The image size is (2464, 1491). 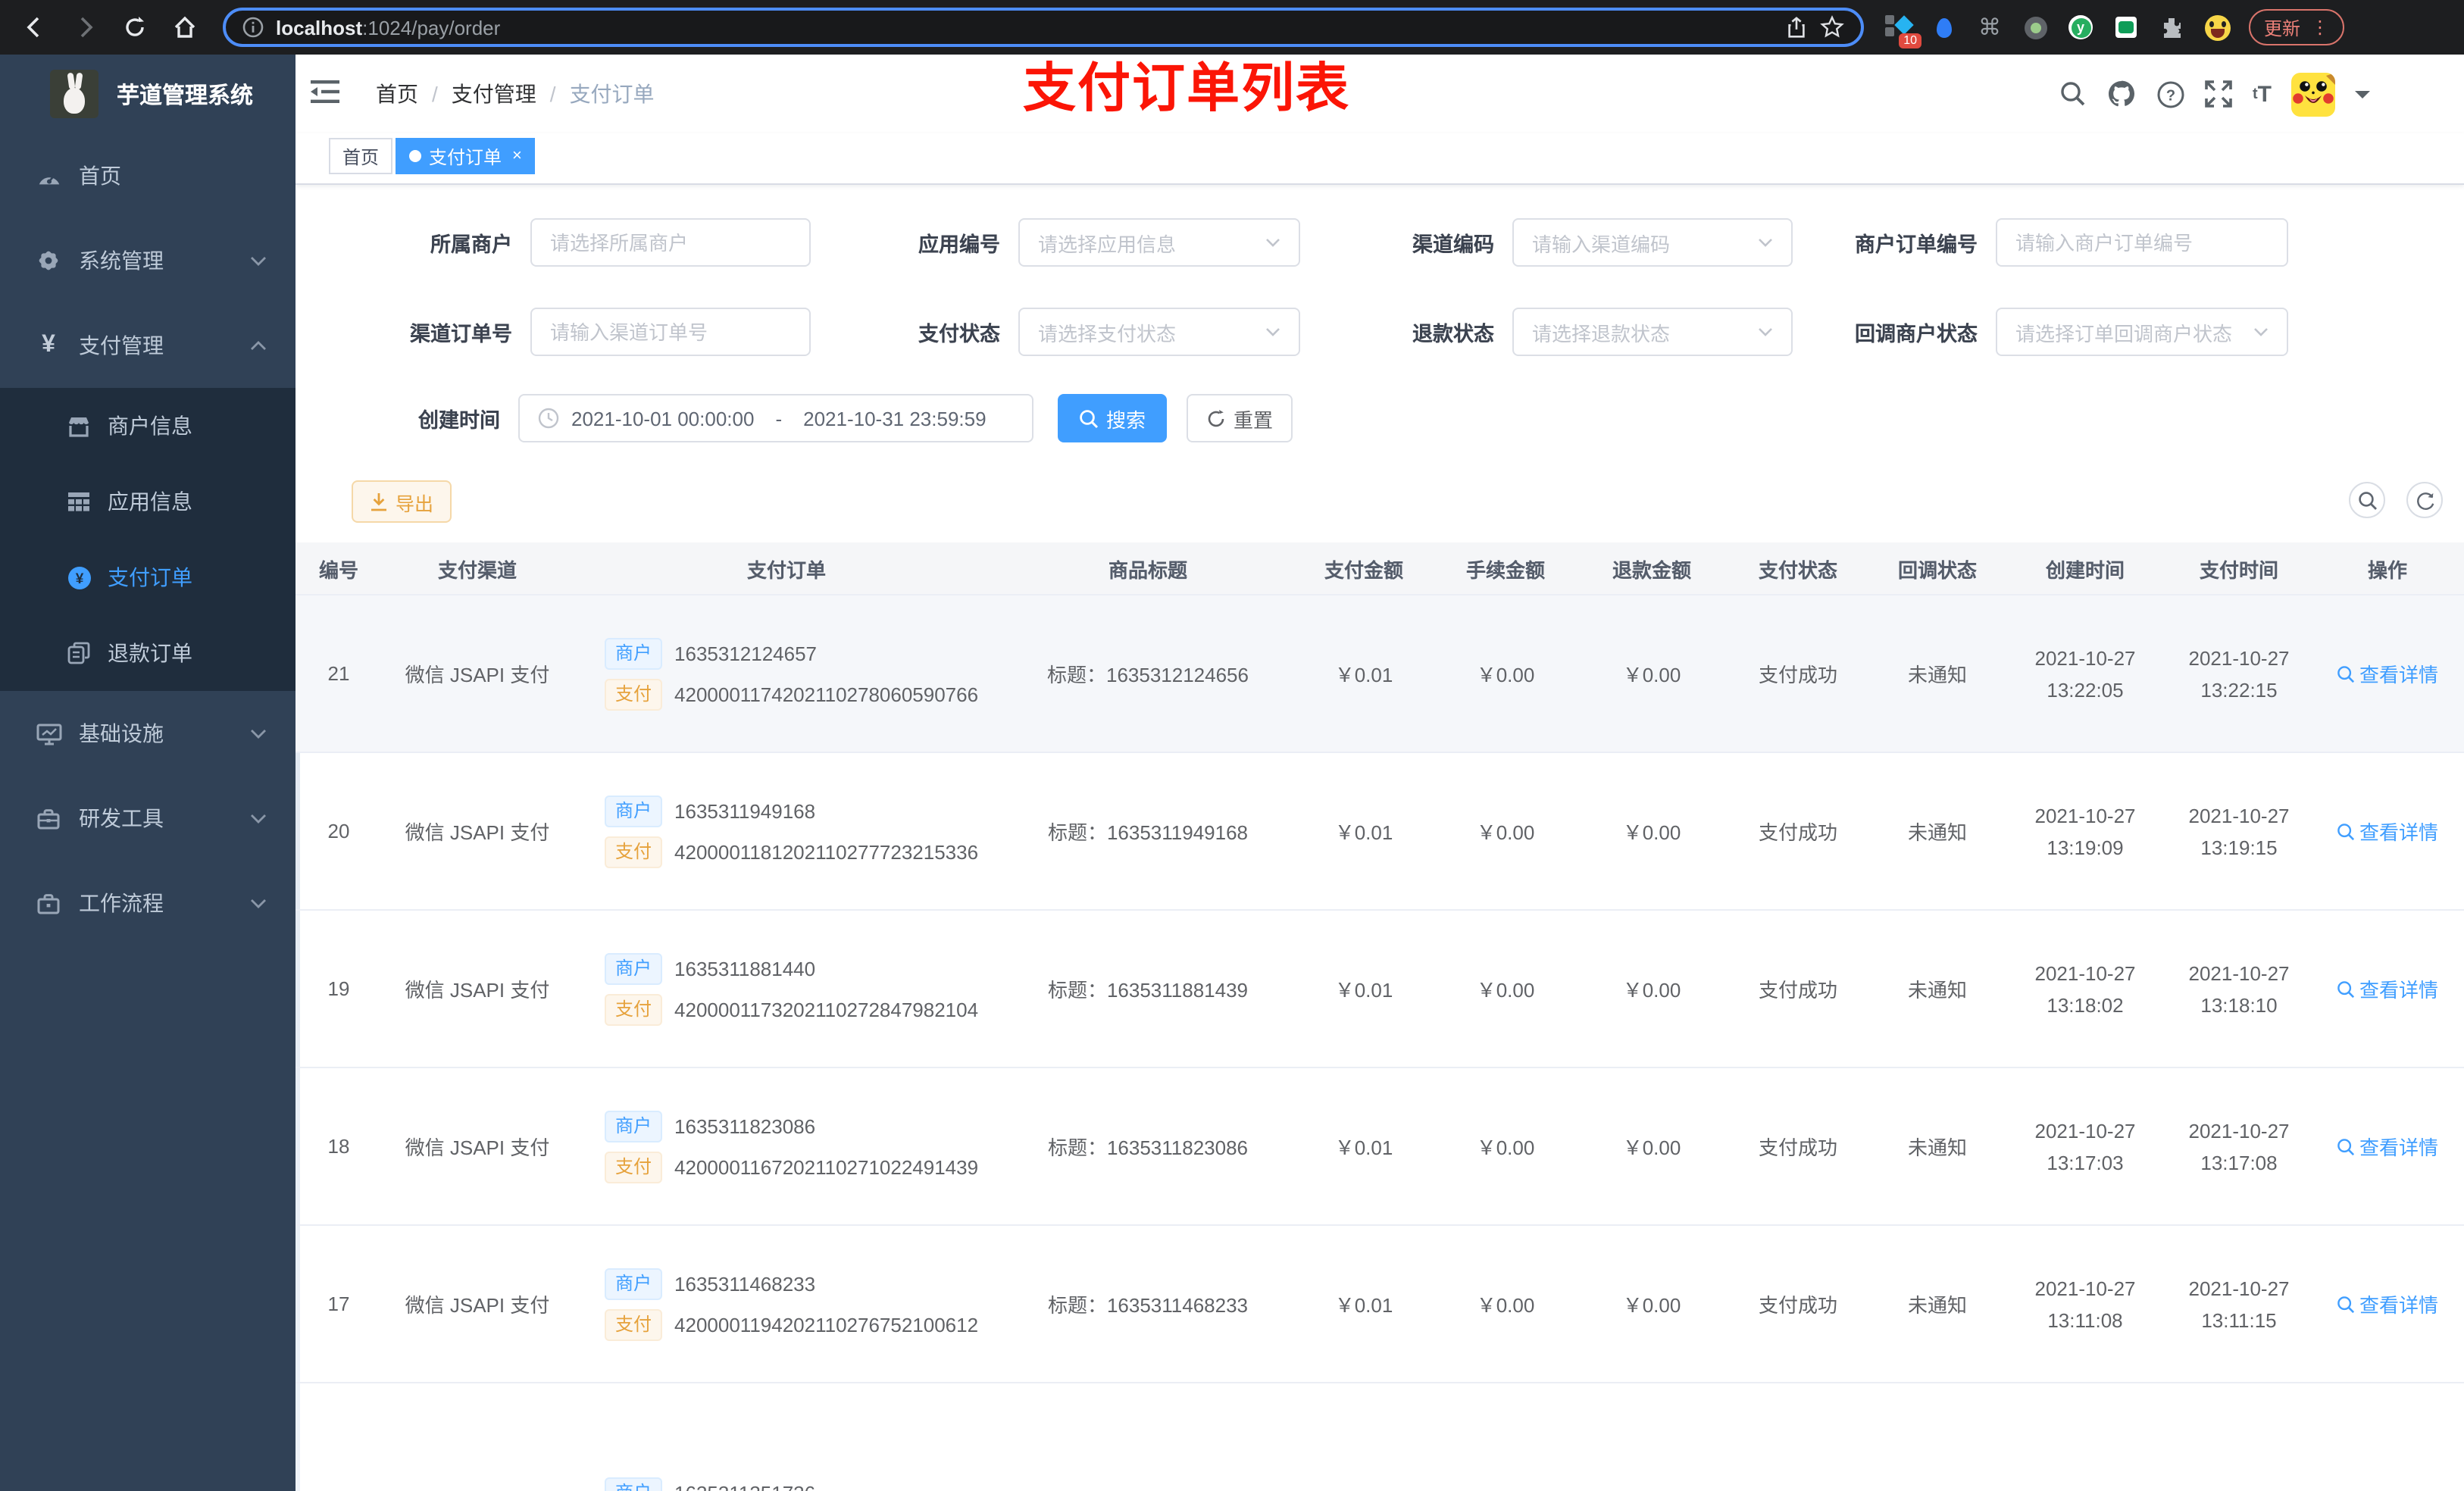 I want to click on reload-icon, so click(x=135, y=27).